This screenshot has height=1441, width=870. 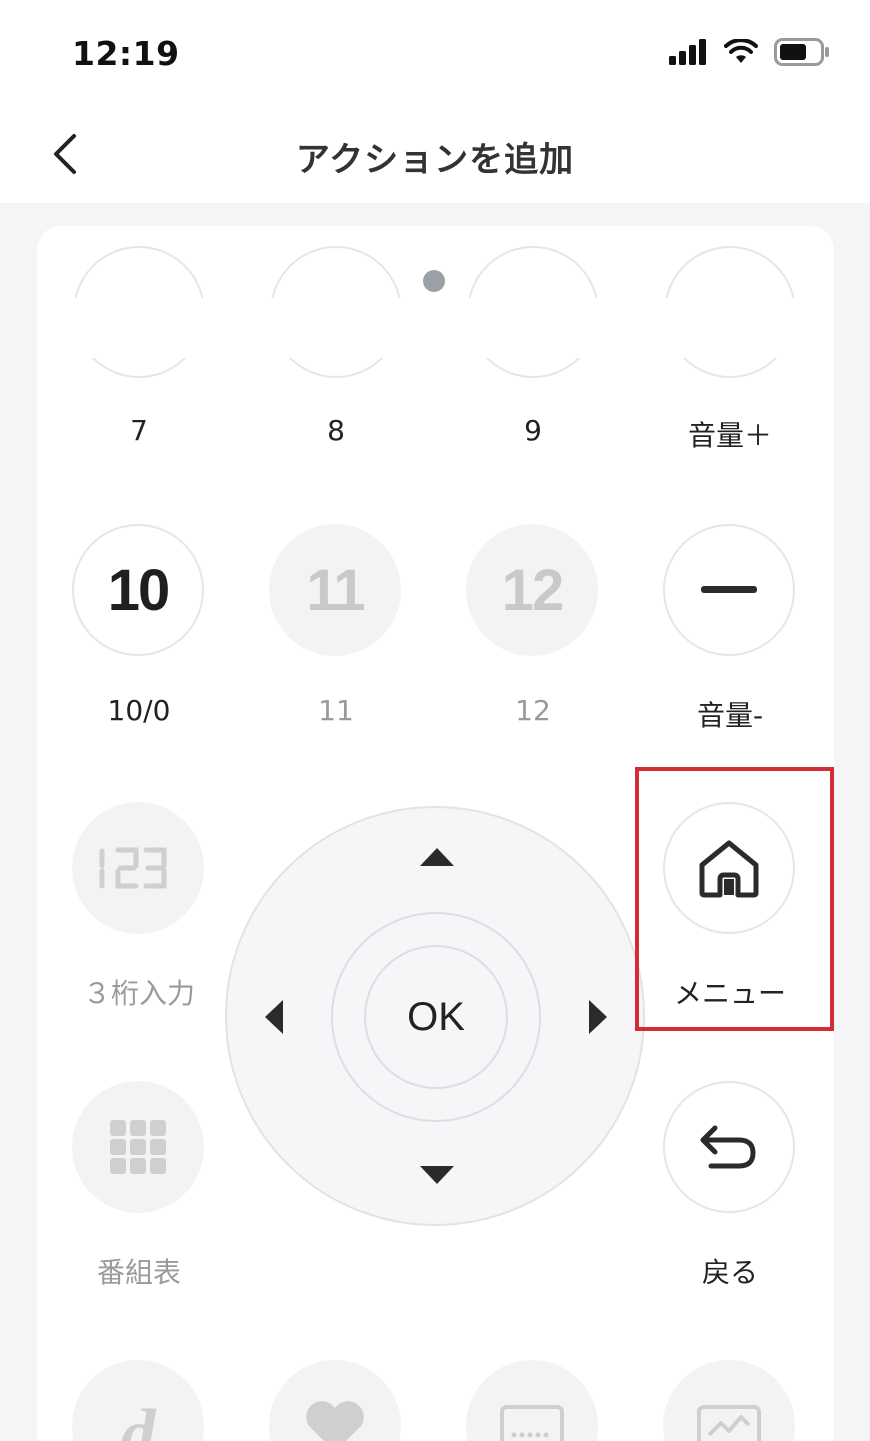 I want to click on label-11: 11, so click(x=336, y=710).